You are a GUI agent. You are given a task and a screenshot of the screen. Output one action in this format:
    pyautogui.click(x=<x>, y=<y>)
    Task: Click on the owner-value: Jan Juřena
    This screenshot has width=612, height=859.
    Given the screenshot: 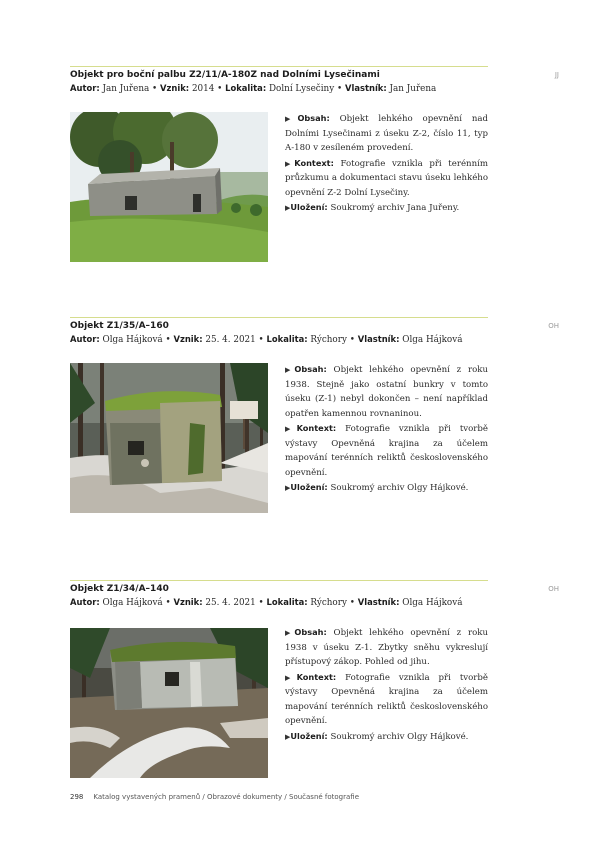 What is the action you would take?
    pyautogui.click(x=413, y=89)
    